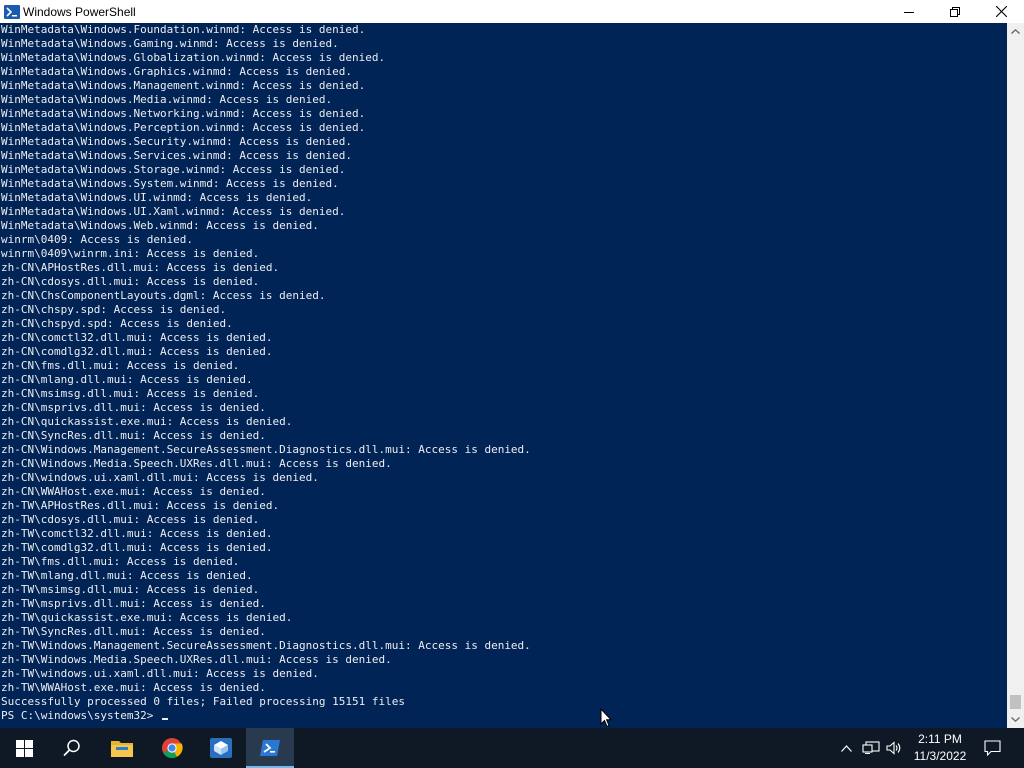 The width and height of the screenshot is (1024, 768). Describe the element at coordinates (127, 575) in the screenshot. I see `console-line: zh-TW\mlang.dll.mui: Access is denied.` at that location.